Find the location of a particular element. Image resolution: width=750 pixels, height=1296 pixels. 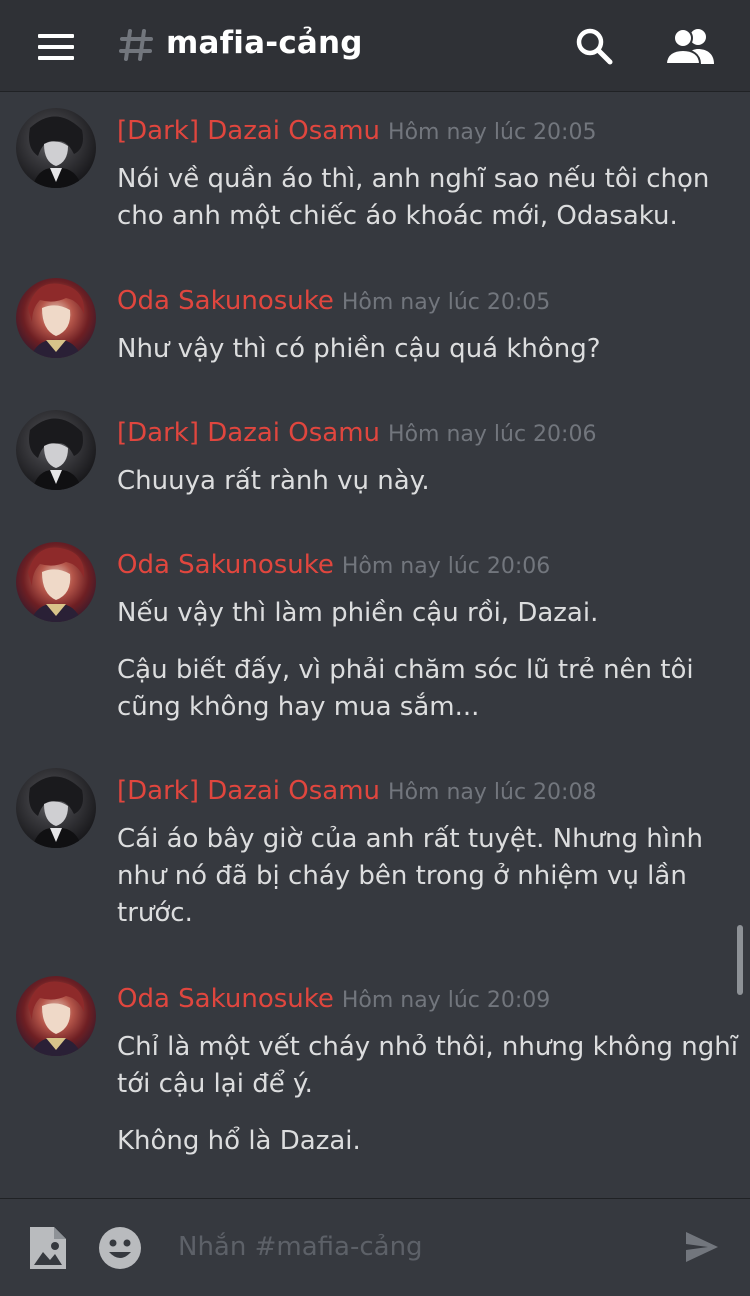

message-input is located at coordinates (423, 1247).